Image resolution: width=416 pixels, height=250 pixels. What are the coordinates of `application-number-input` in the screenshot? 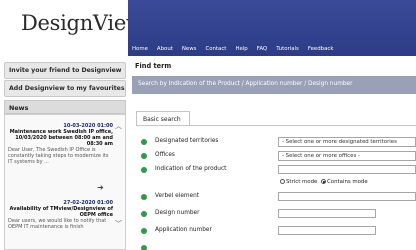 It's located at (327, 230).